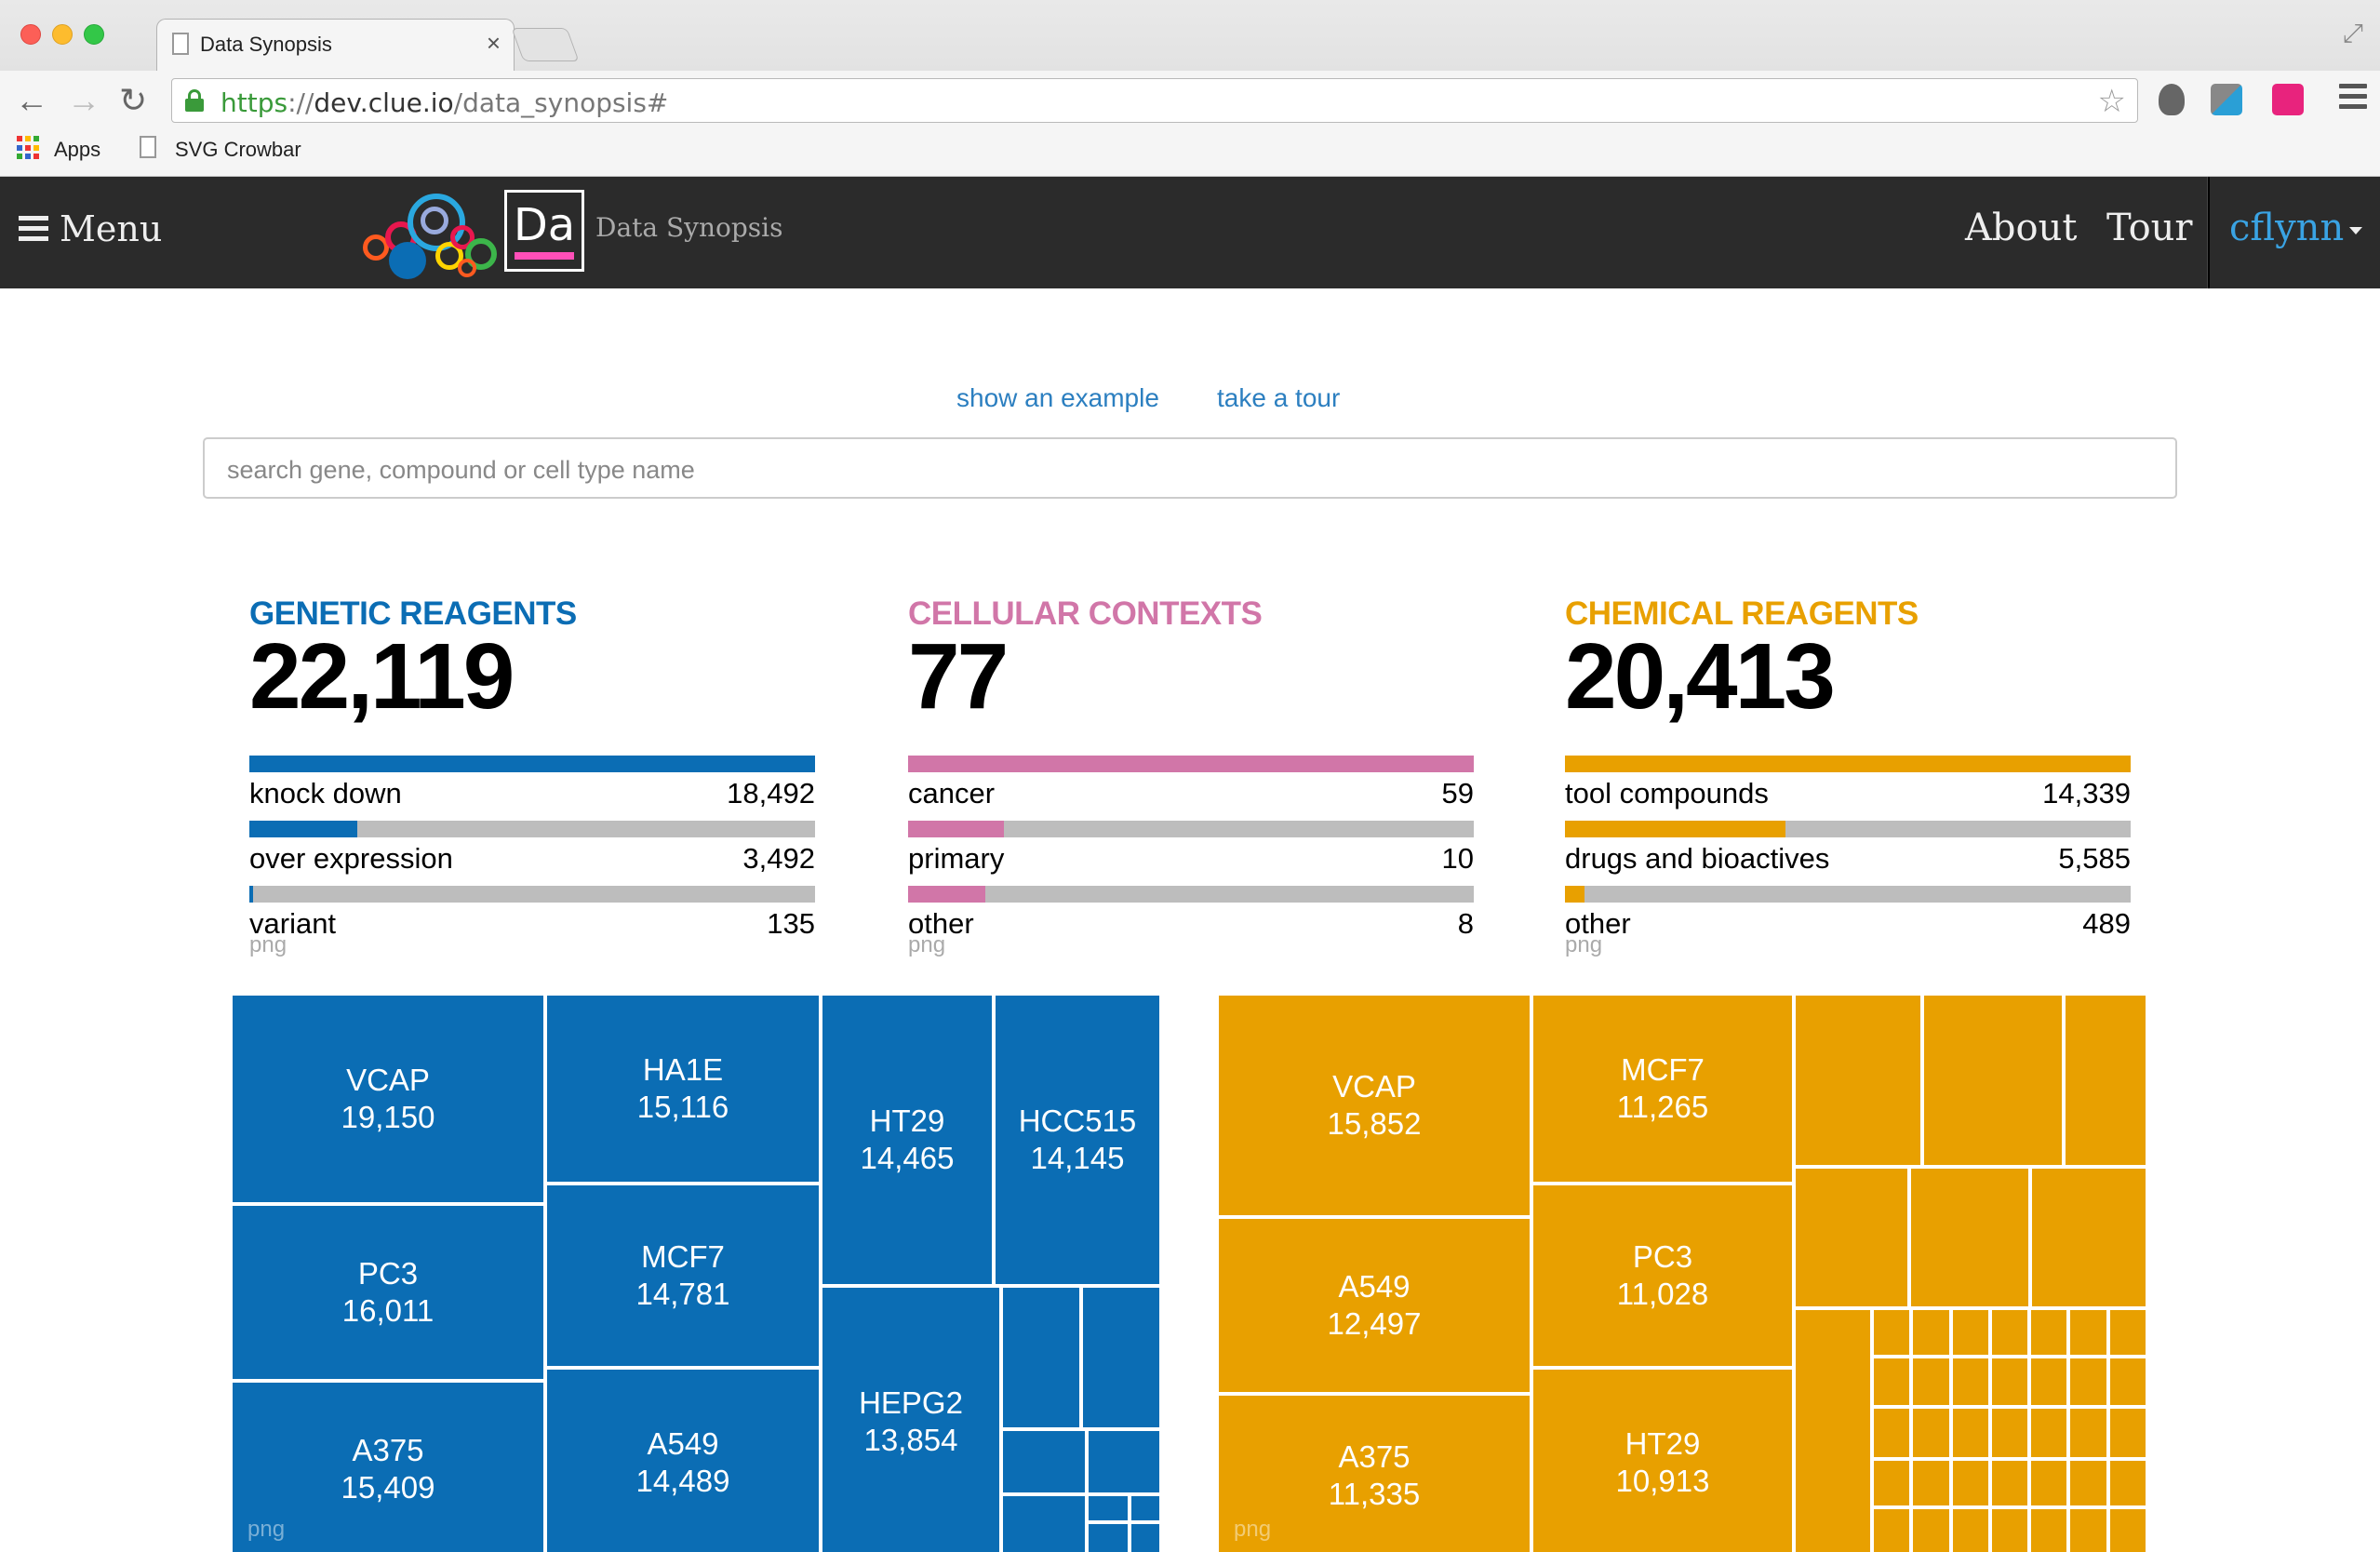  I want to click on stat-row: drugs and bioactives 5,585, so click(1848, 853).